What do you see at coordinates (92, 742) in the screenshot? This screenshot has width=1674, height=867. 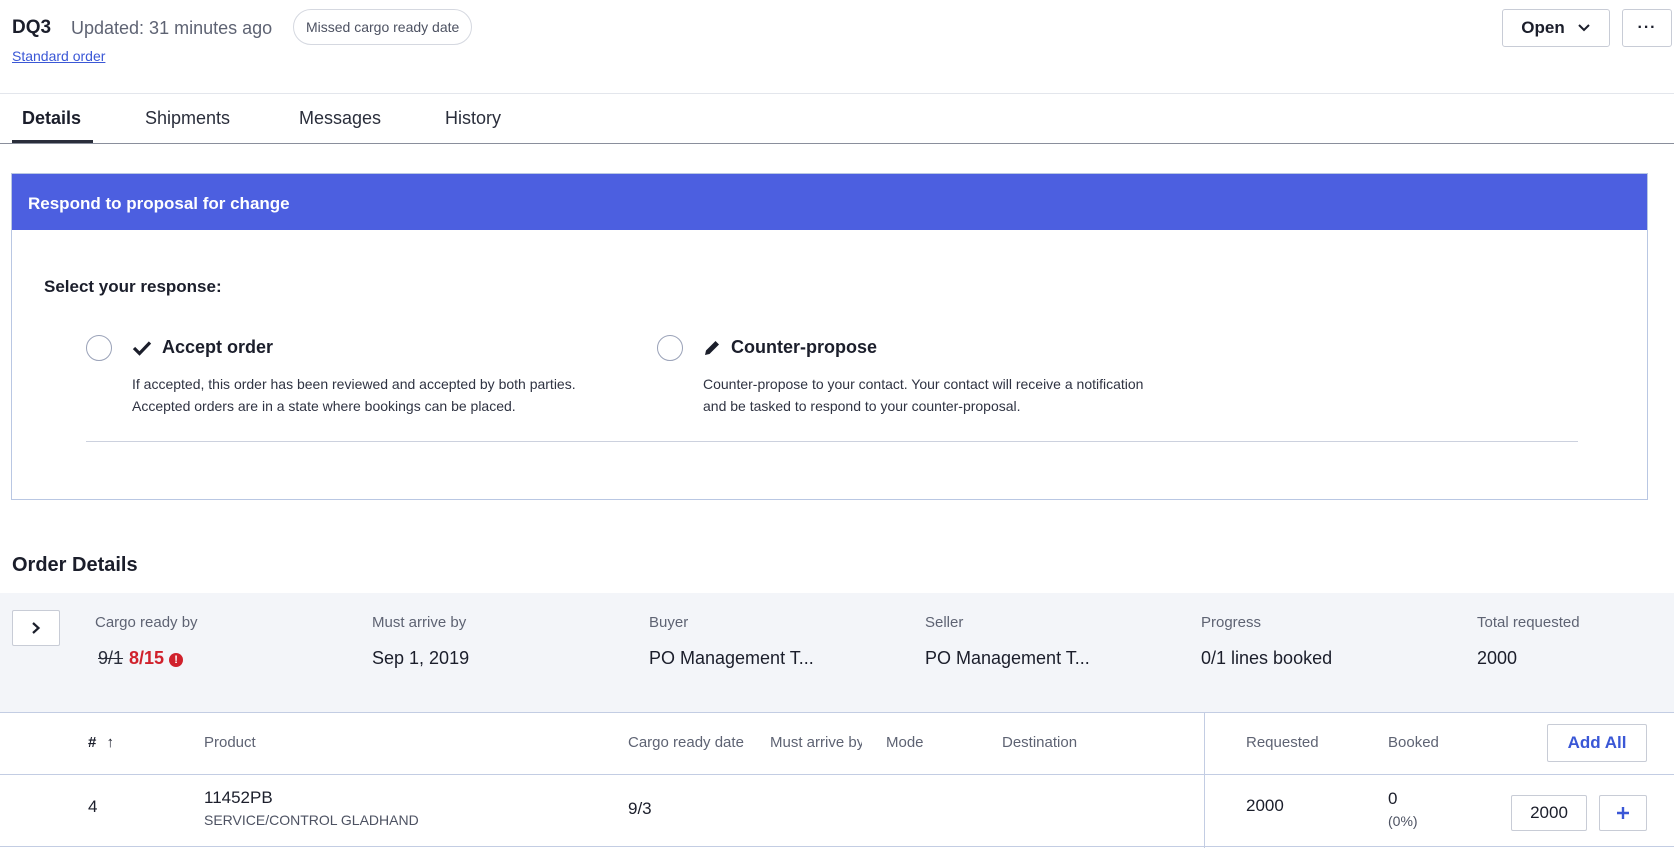 I see `col-num-label: #` at bounding box center [92, 742].